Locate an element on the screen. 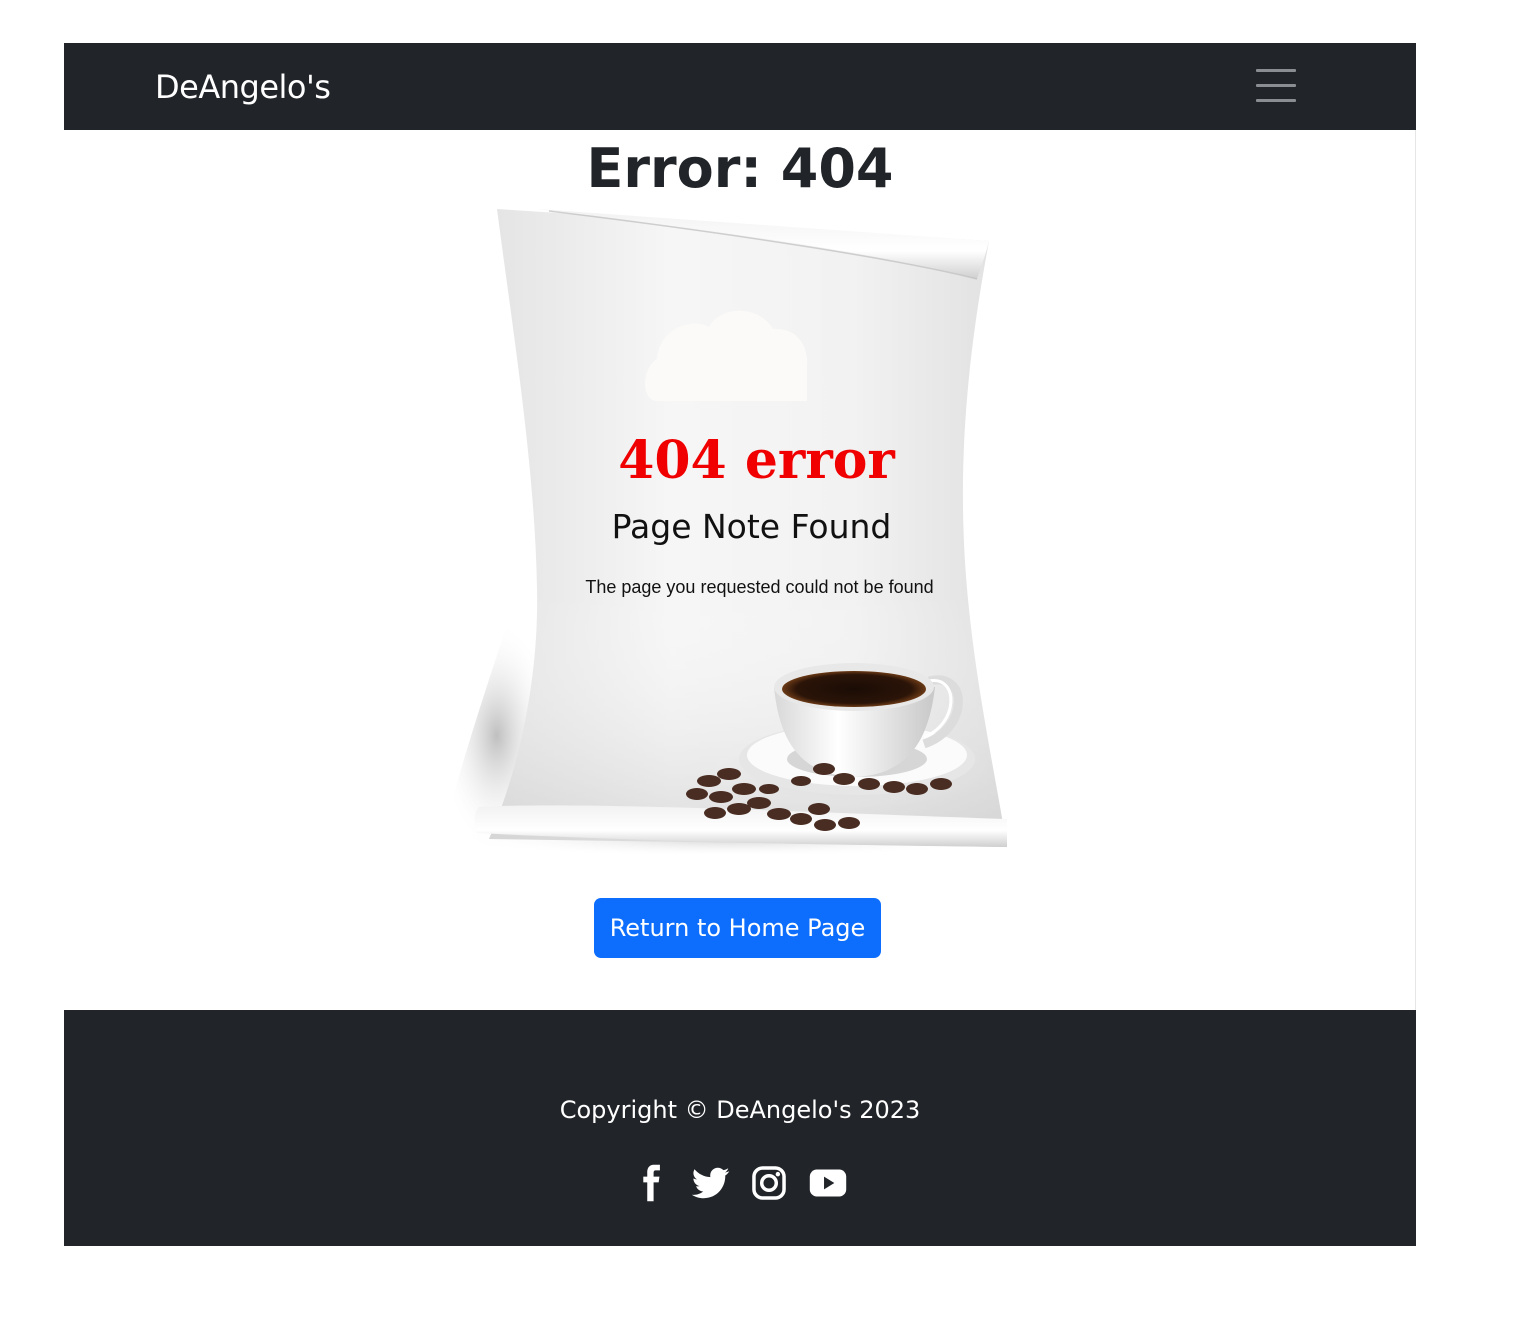  instagram-icon is located at coordinates (769, 1183).